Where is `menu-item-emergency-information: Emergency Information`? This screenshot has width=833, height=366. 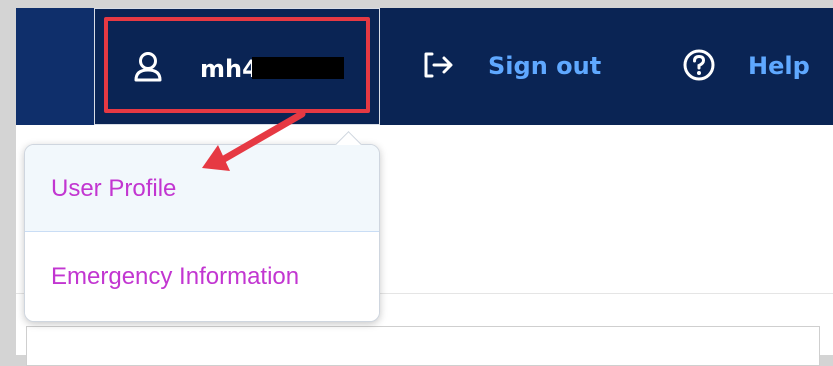 menu-item-emergency-information: Emergency Information is located at coordinates (202, 276).